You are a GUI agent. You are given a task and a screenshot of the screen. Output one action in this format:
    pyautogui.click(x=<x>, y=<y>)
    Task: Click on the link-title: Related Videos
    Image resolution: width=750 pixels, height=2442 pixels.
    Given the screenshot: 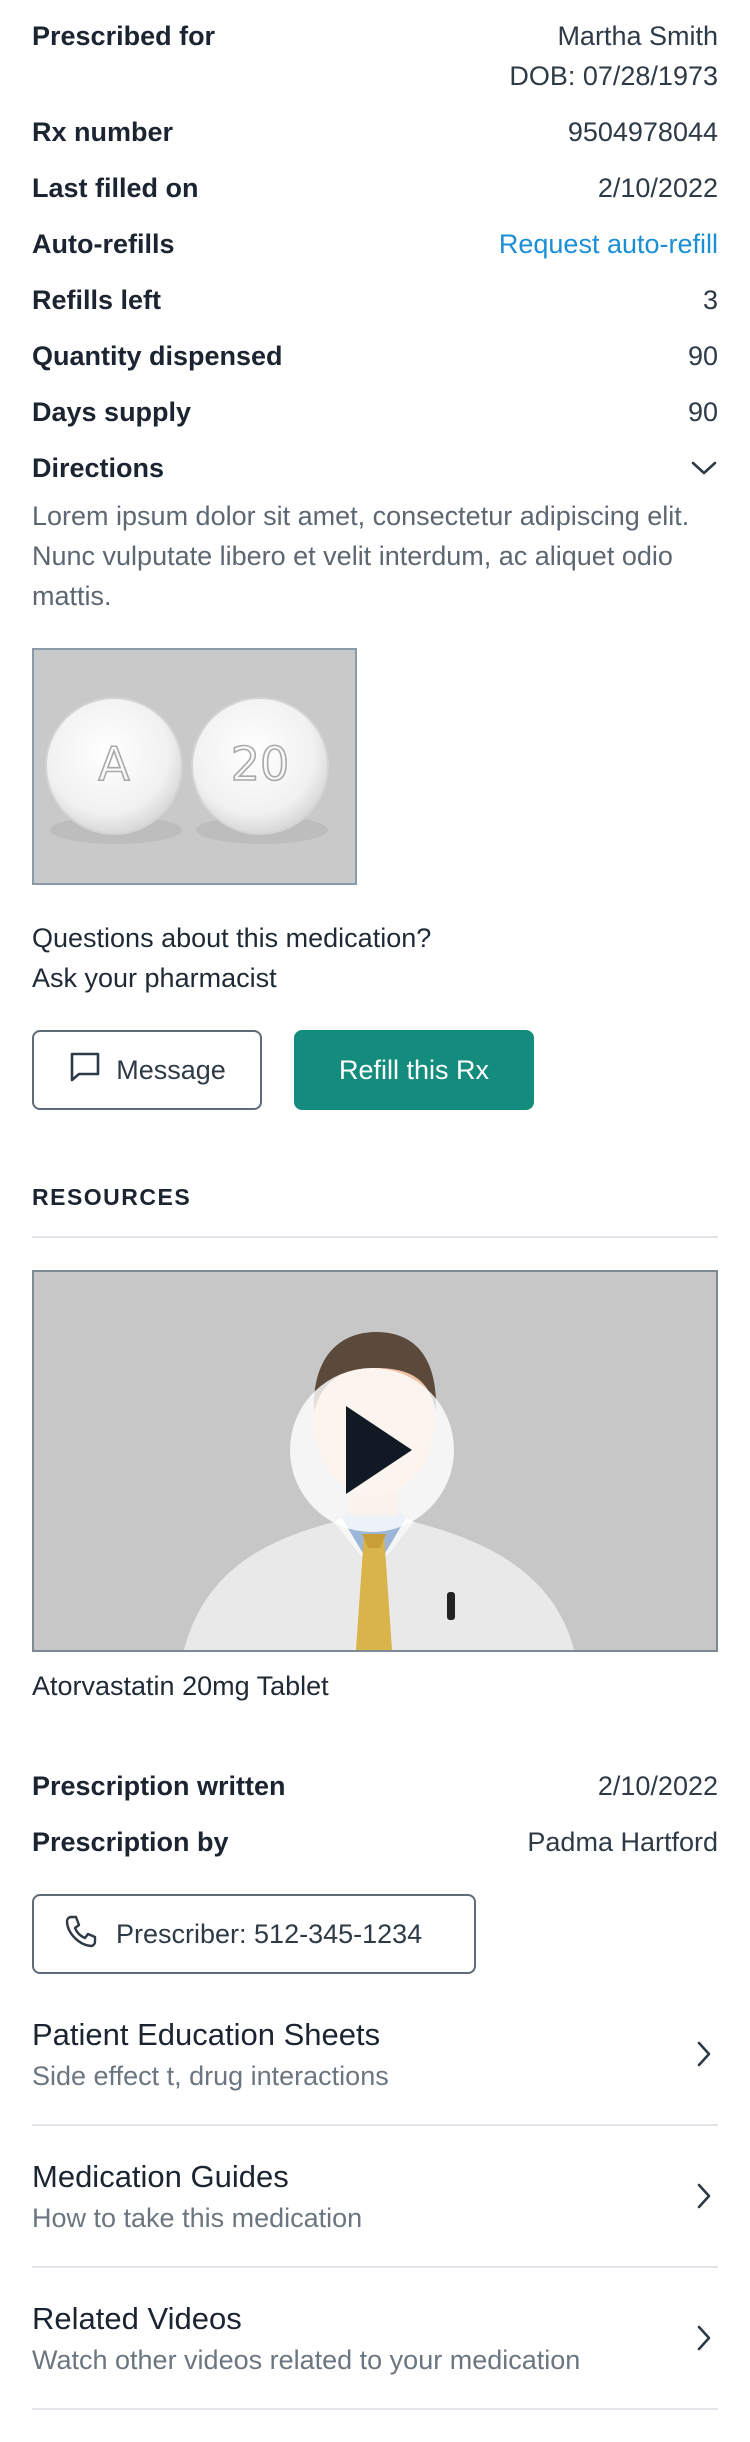 What is the action you would take?
    pyautogui.click(x=137, y=2318)
    